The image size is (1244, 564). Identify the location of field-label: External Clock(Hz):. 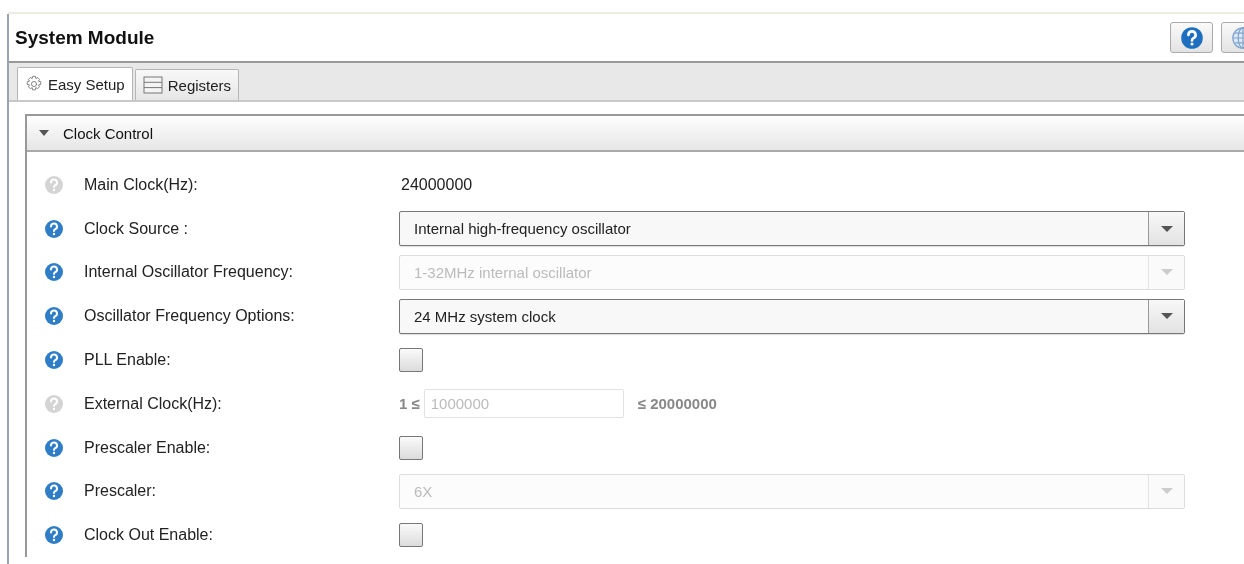
(153, 403).